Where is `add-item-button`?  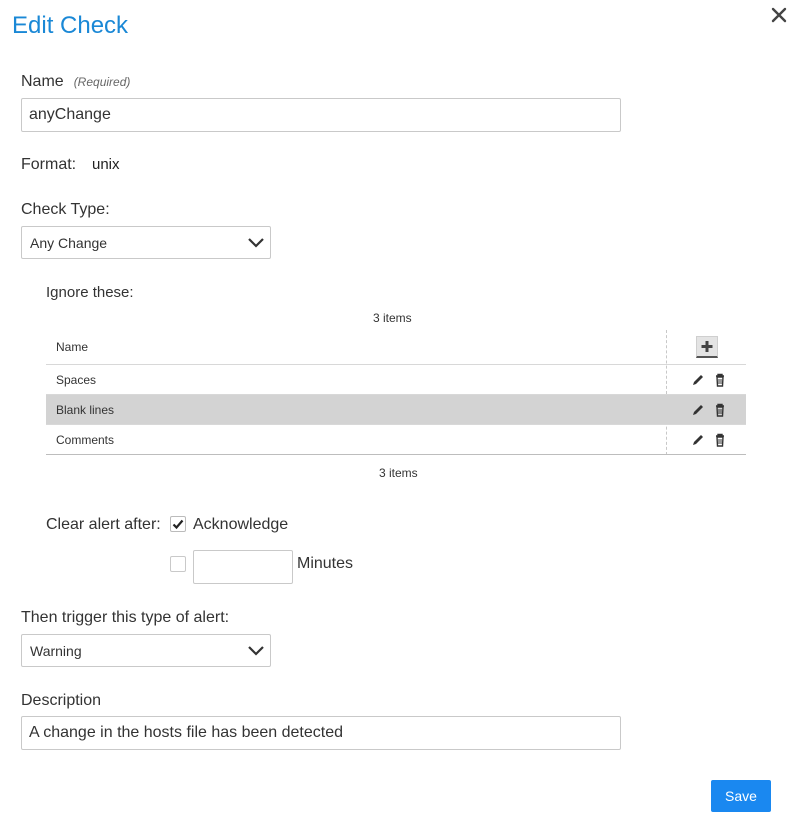 add-item-button is located at coordinates (707, 347).